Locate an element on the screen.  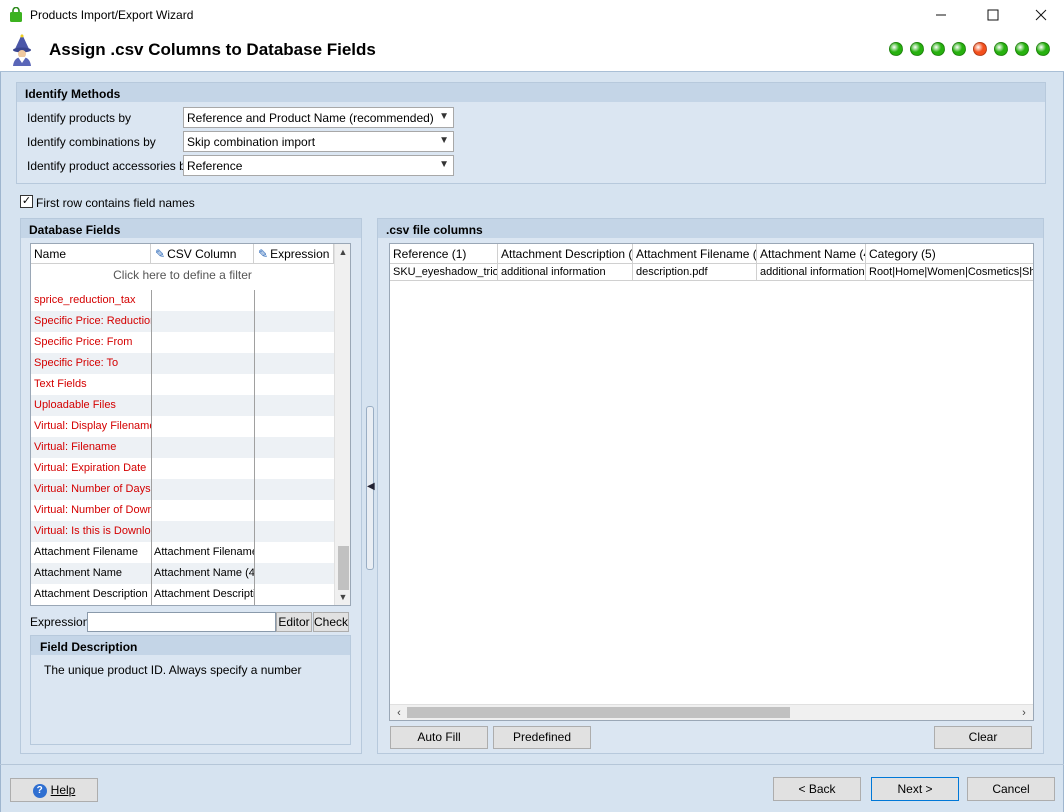
db-field-name: Virtual: Display Filename is located at coordinates (92, 426).